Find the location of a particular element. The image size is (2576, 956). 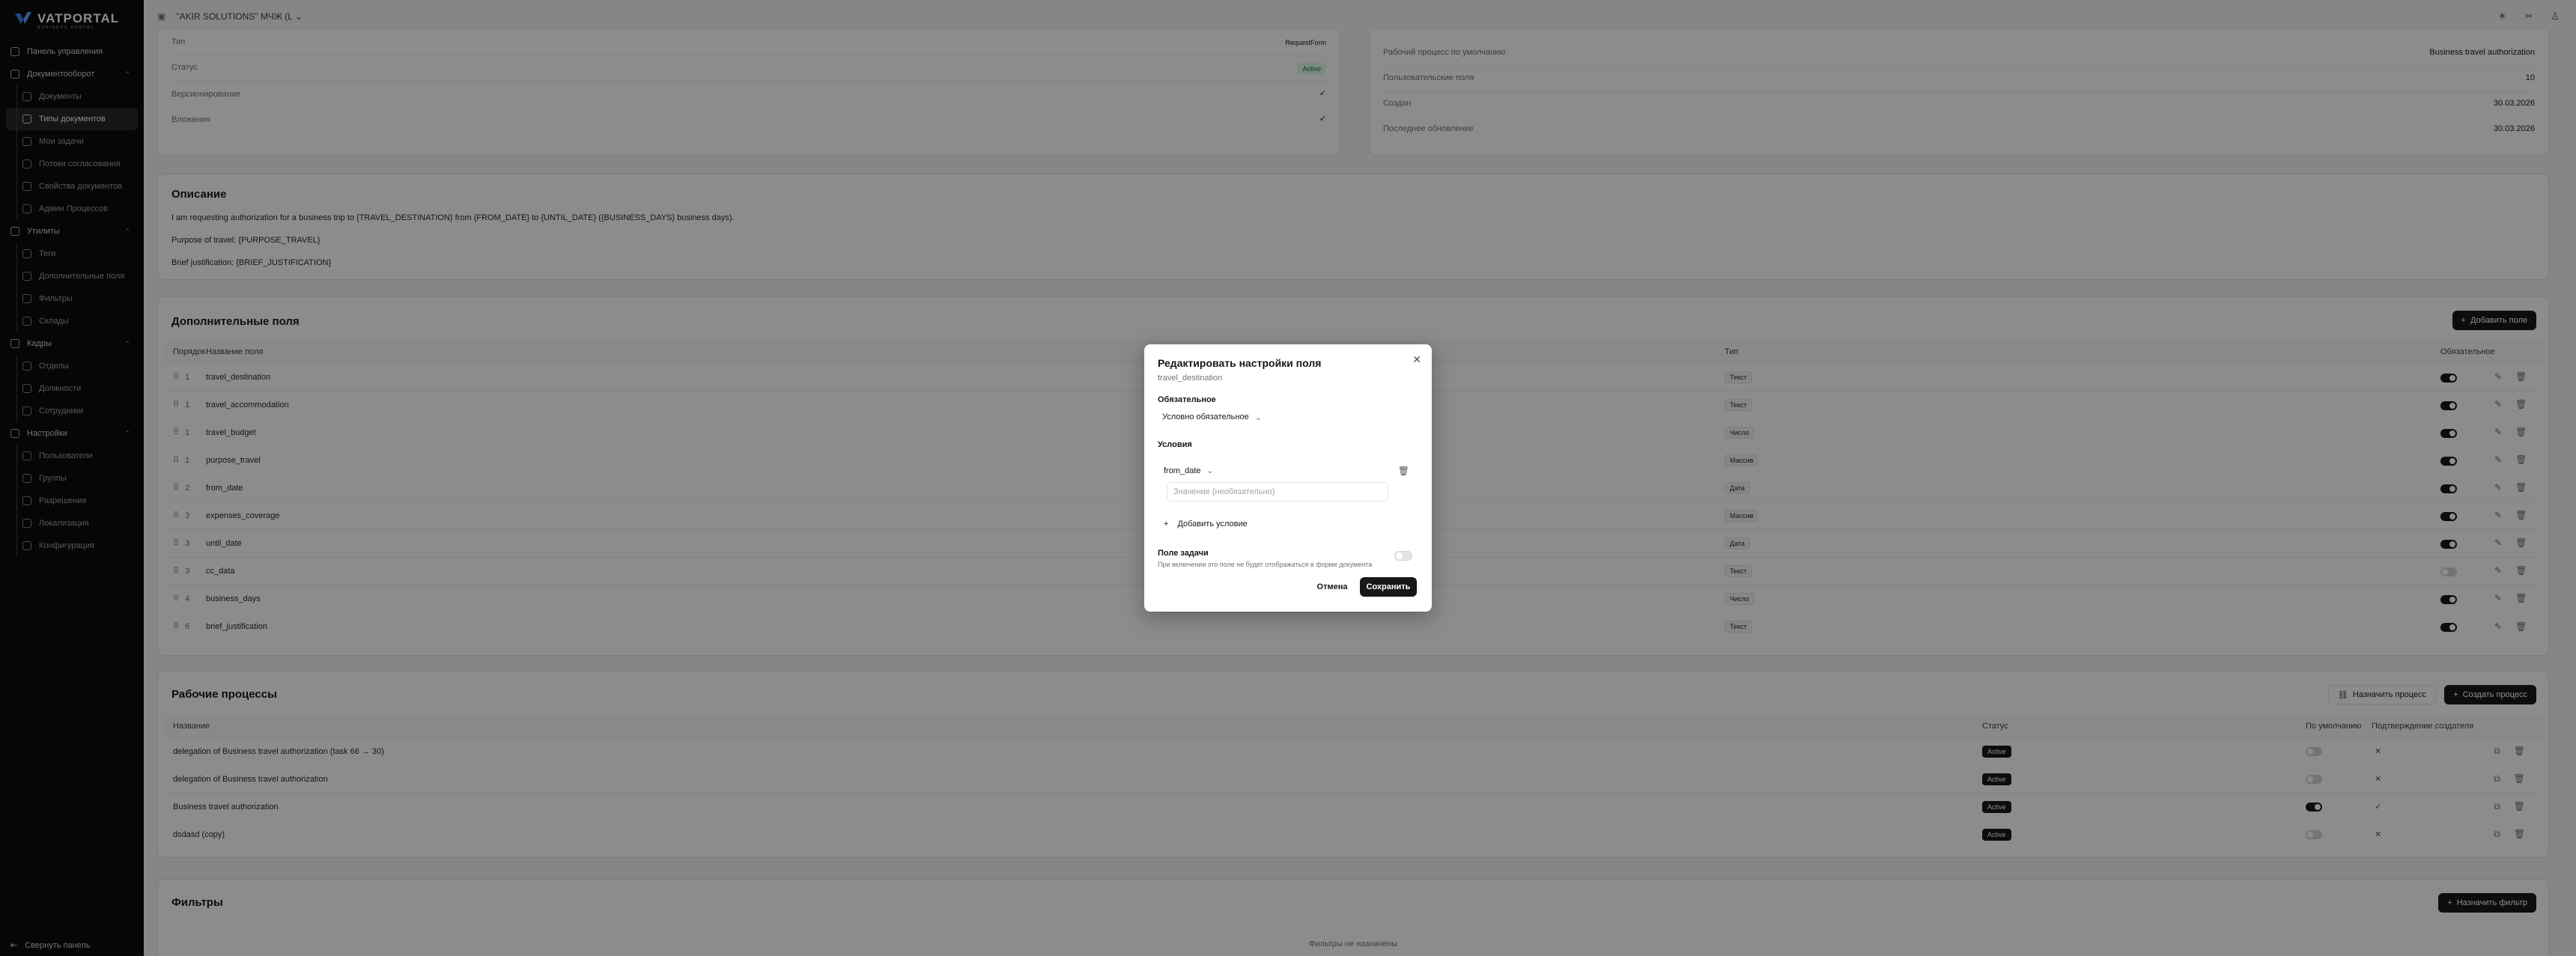

add-condition-label: Добавить условие is located at coordinates (1212, 524).